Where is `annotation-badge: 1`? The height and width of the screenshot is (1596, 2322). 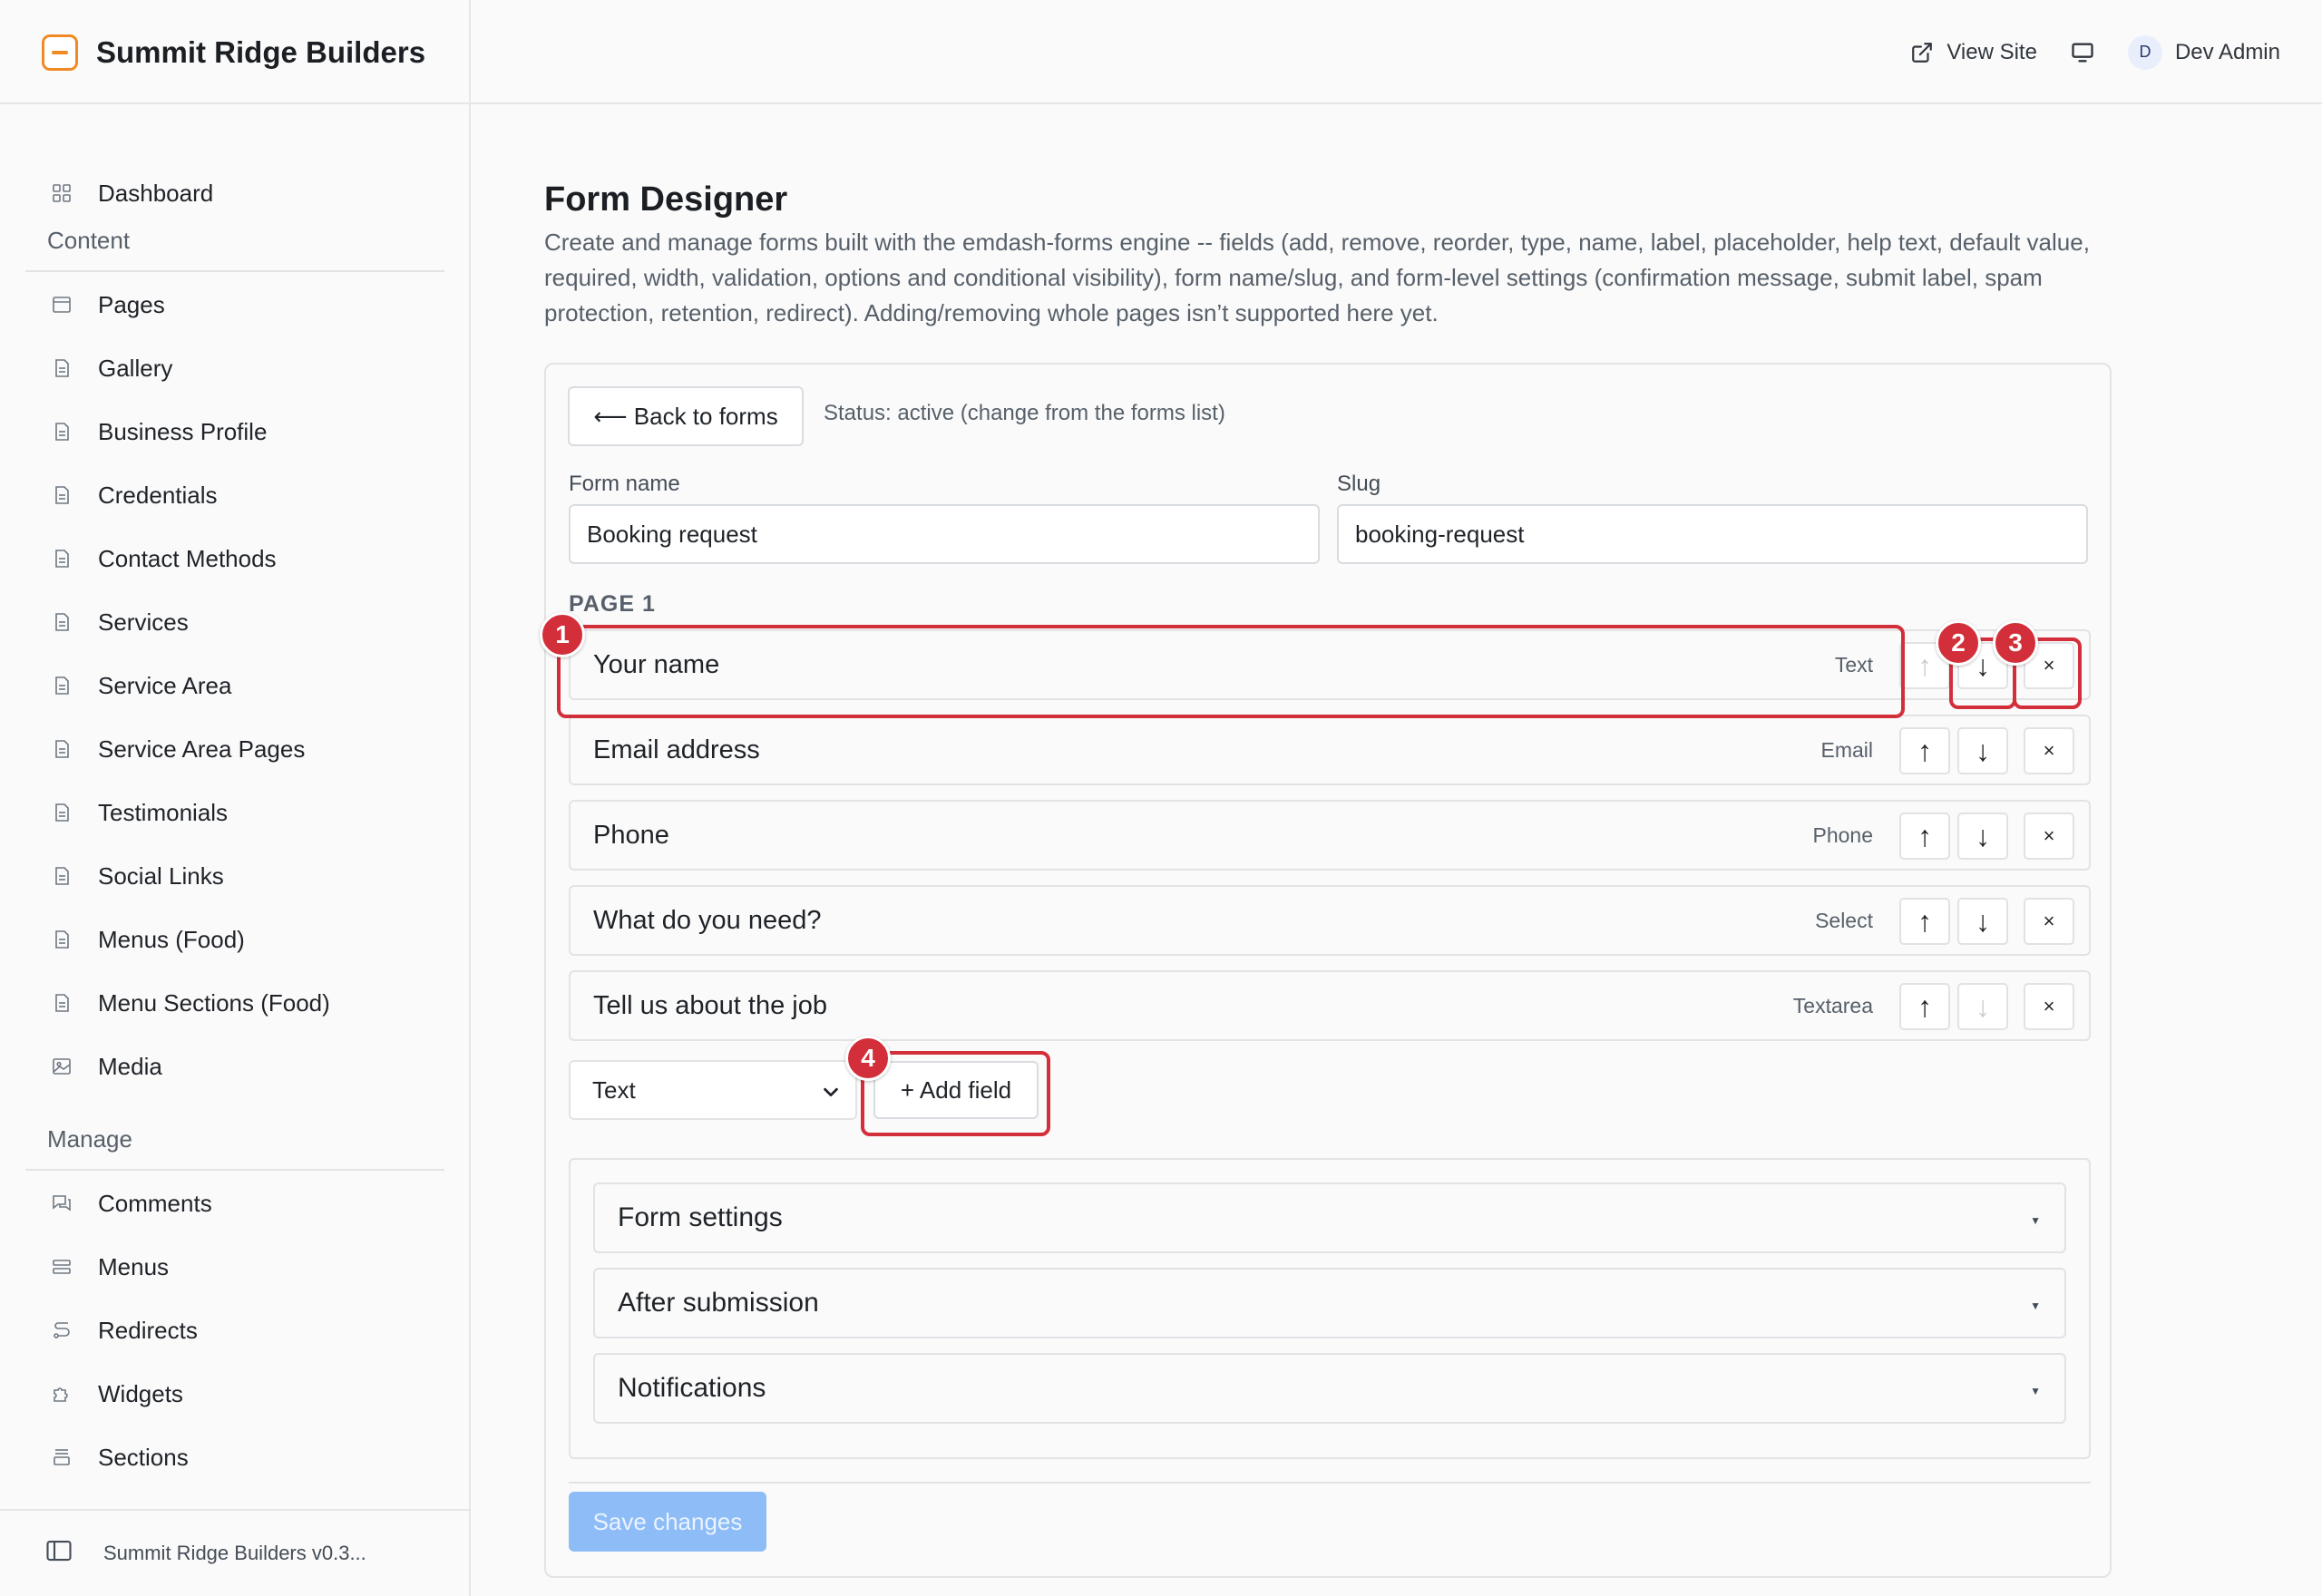 annotation-badge: 1 is located at coordinates (562, 634).